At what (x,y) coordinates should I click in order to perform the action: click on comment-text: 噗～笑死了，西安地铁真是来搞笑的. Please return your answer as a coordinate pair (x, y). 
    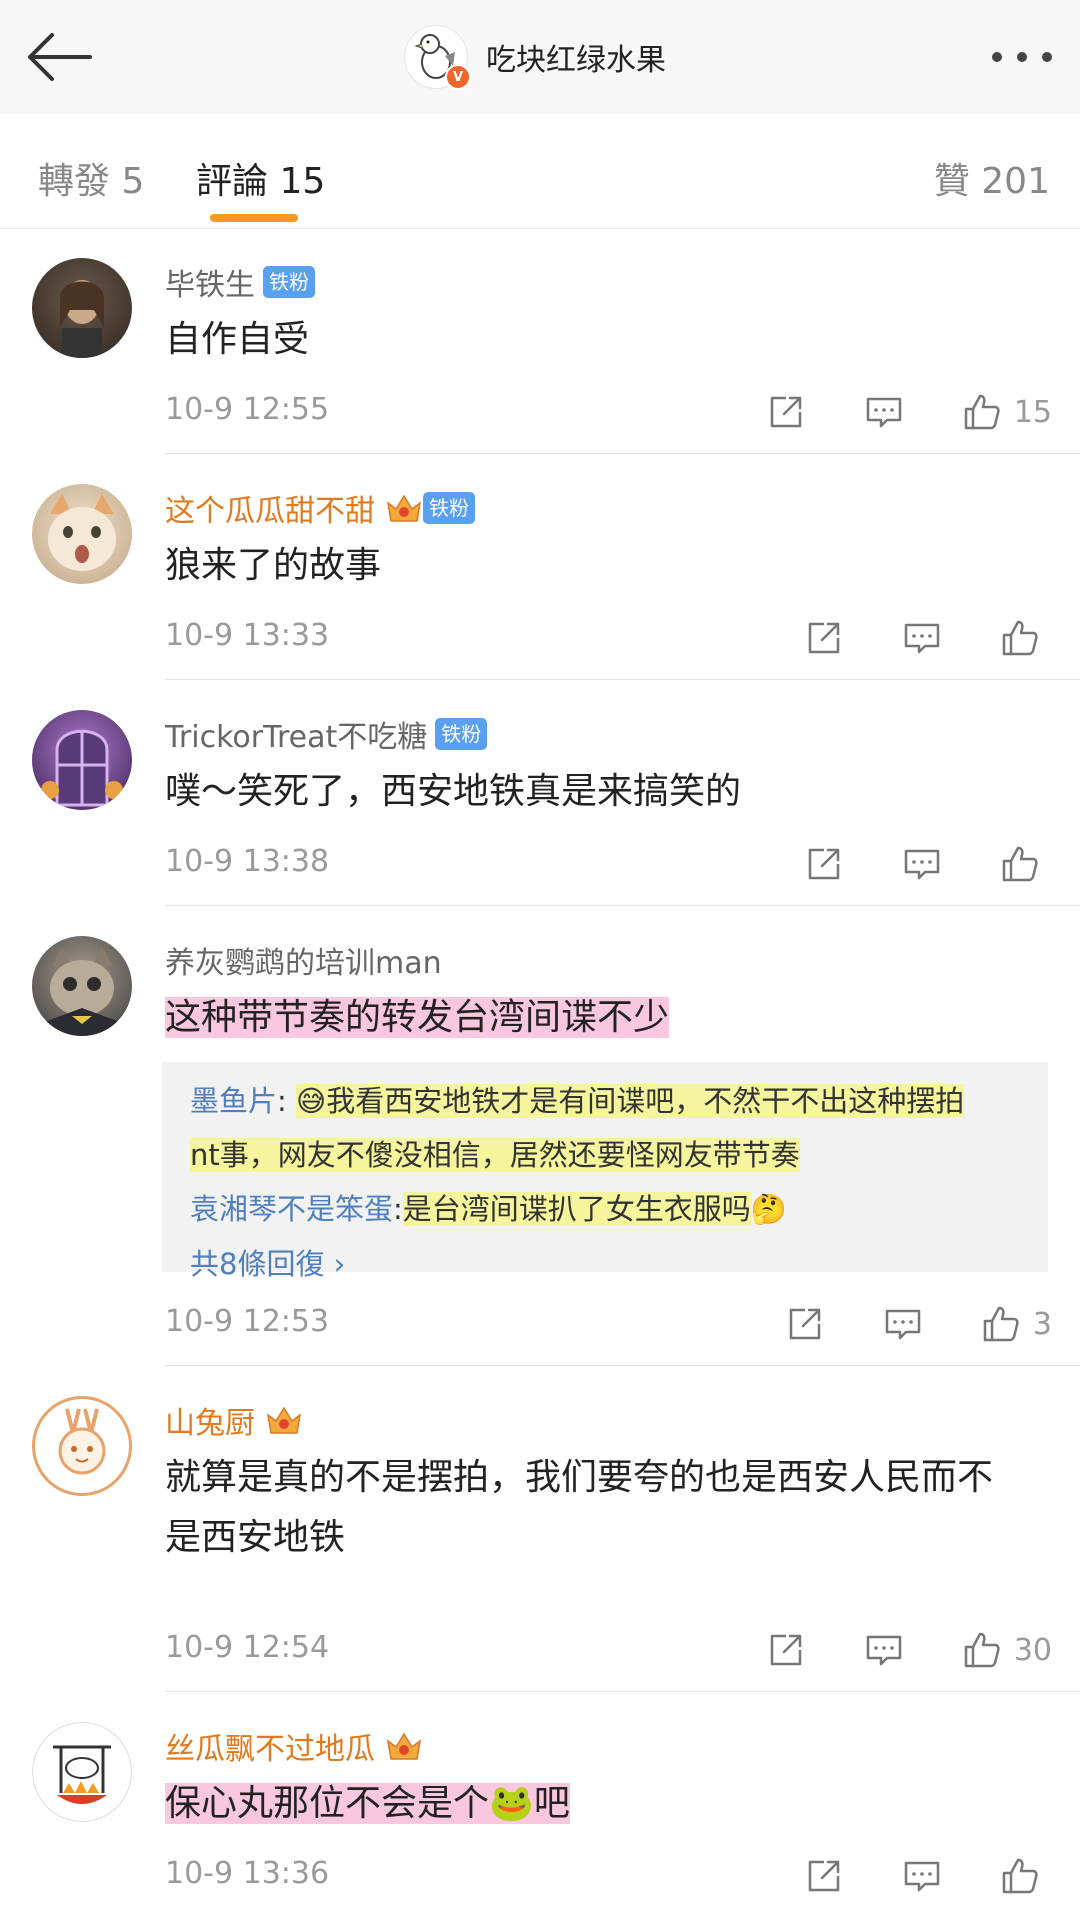
    Looking at the image, I should click on (453, 791).